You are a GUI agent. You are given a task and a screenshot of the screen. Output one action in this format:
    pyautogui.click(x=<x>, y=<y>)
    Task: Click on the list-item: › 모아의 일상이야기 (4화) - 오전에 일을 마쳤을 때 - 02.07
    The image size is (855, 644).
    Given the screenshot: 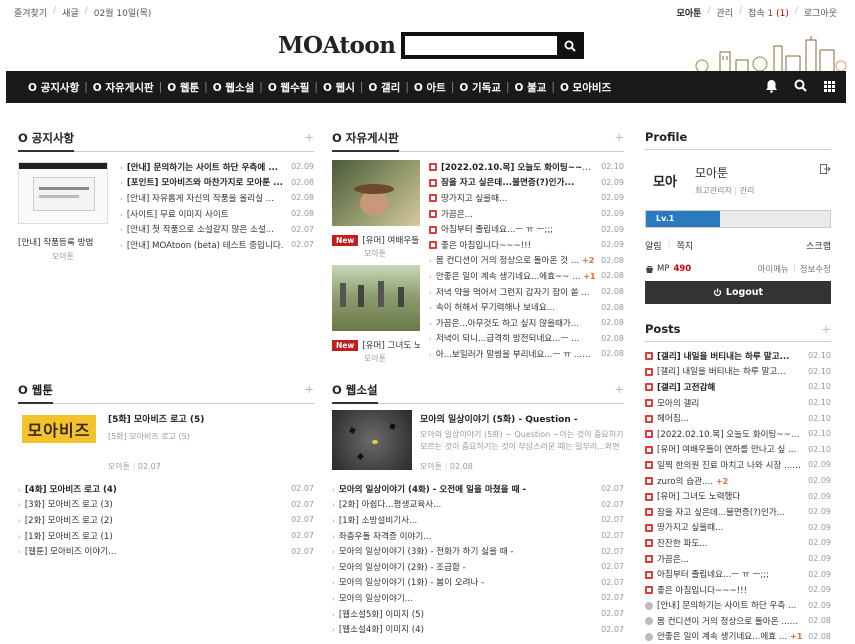 What is the action you would take?
    pyautogui.click(x=478, y=489)
    